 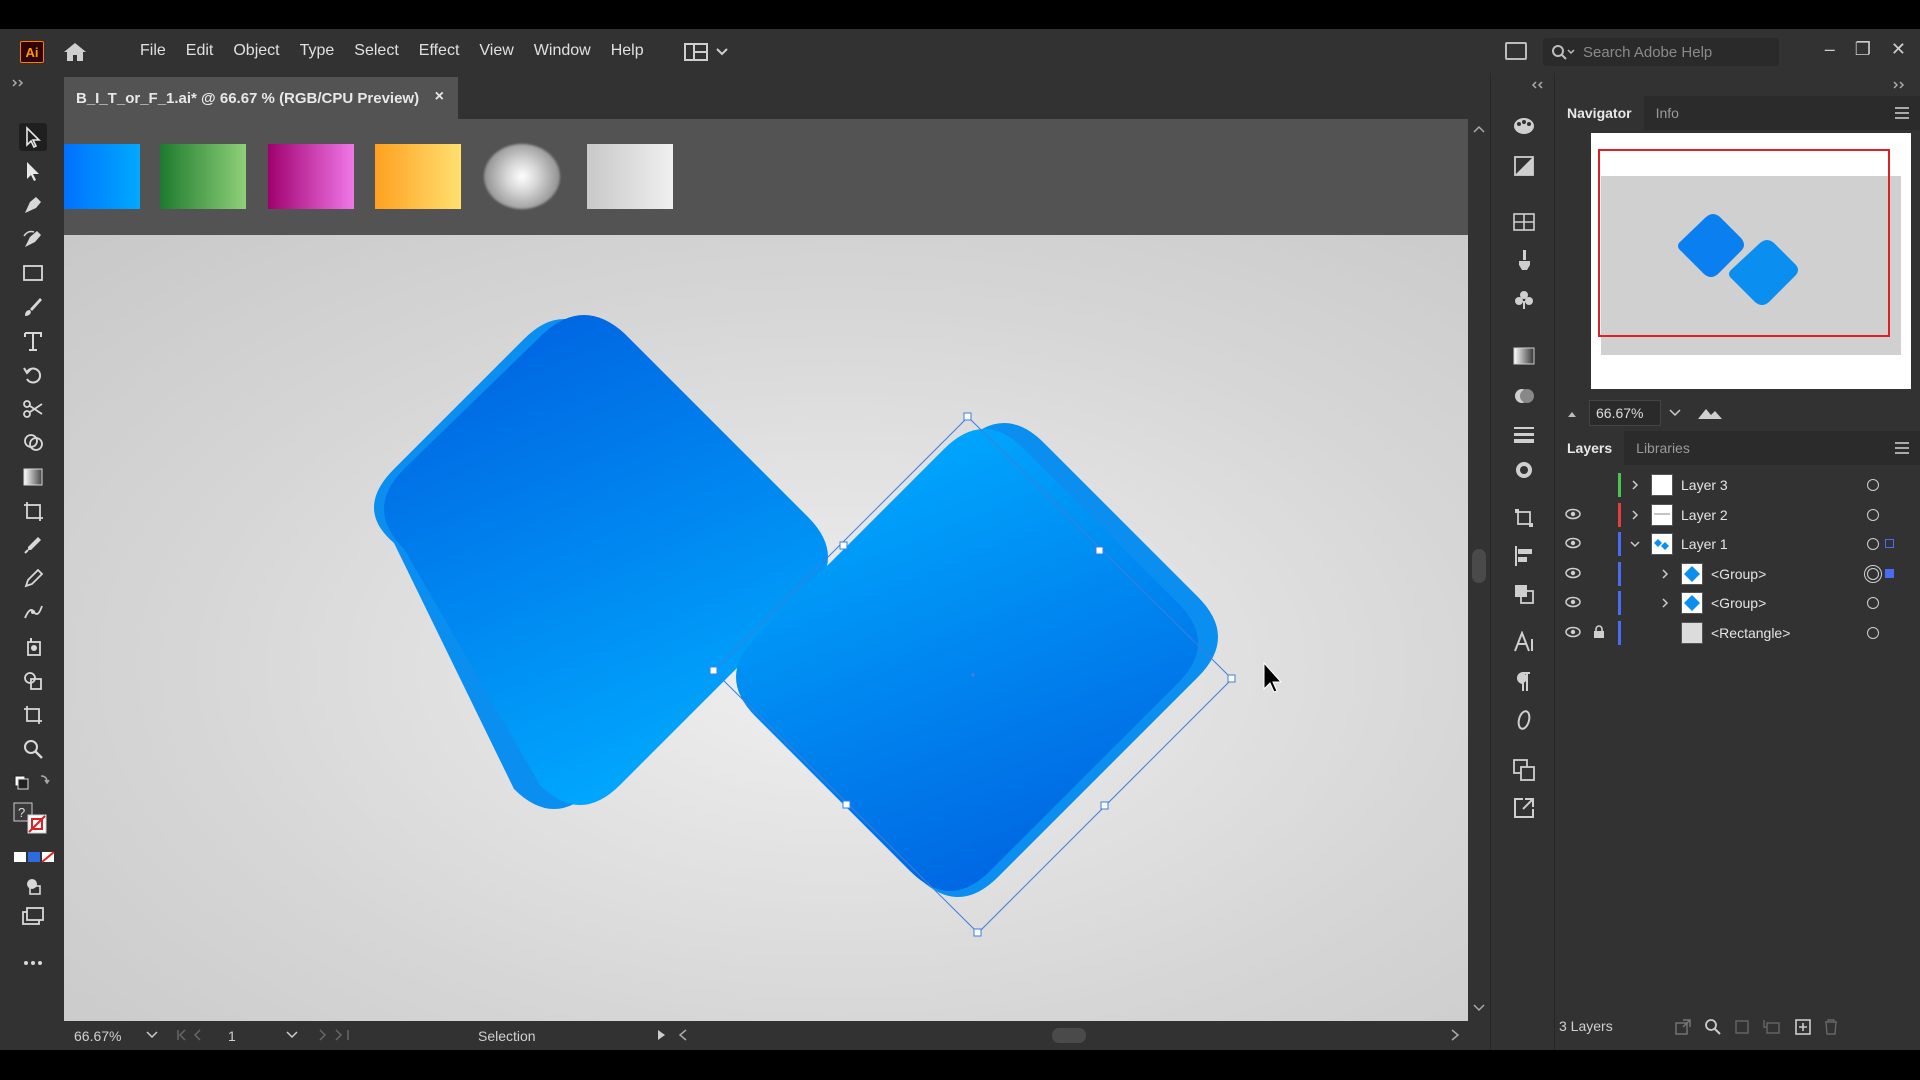 I want to click on live-paint-tool, so click(x=33, y=681).